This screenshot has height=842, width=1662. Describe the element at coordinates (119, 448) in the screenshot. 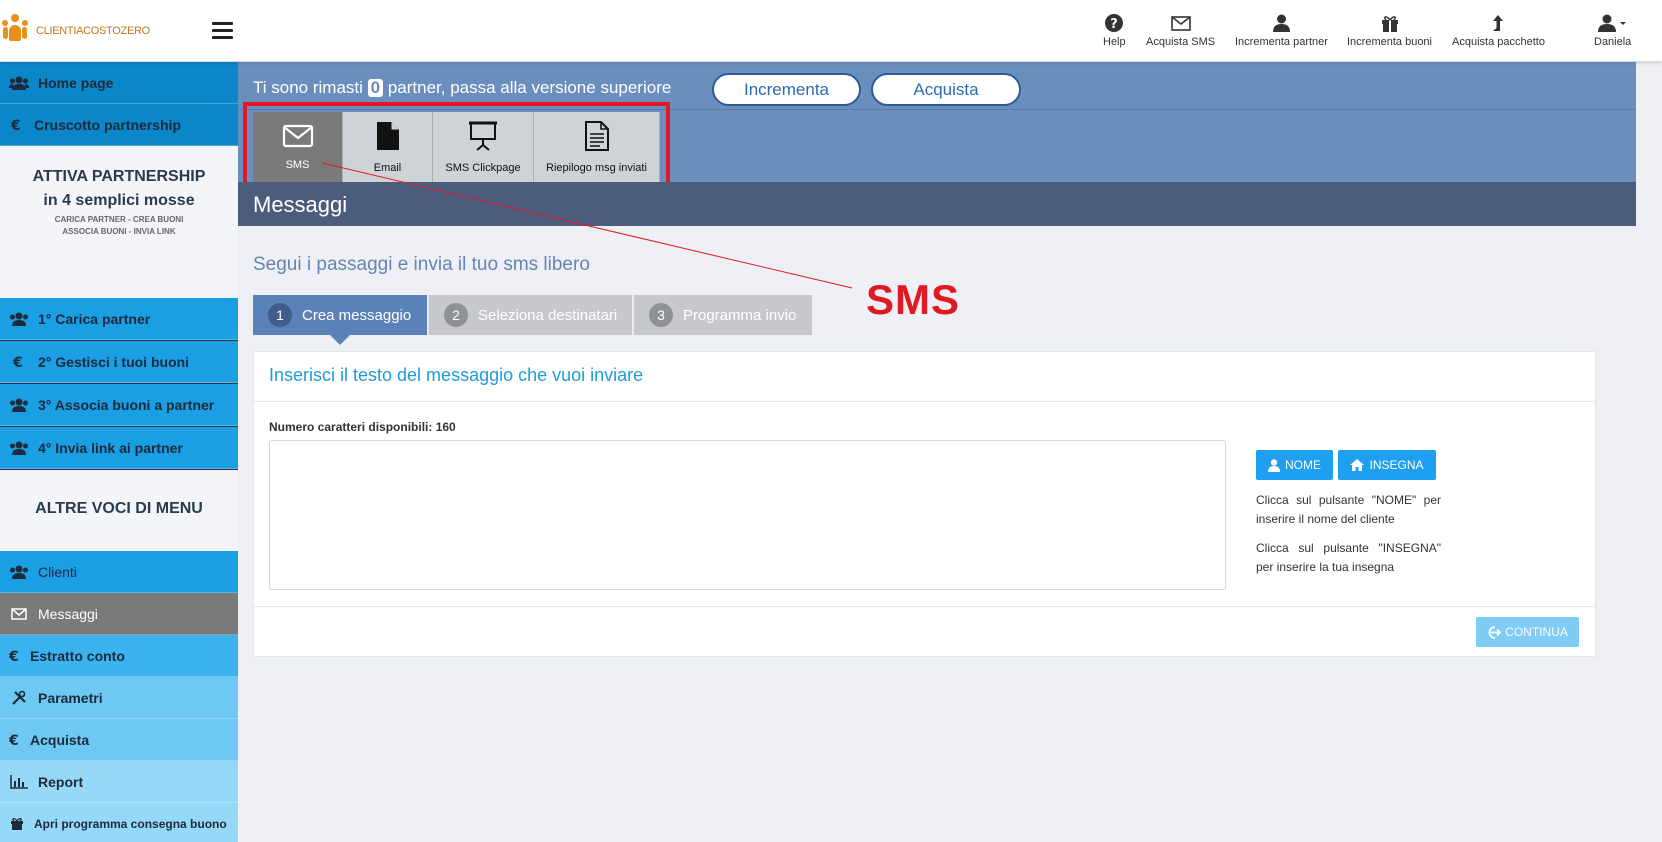

I see `sidebar-item-step-4: 4° Invia link ai partner` at that location.